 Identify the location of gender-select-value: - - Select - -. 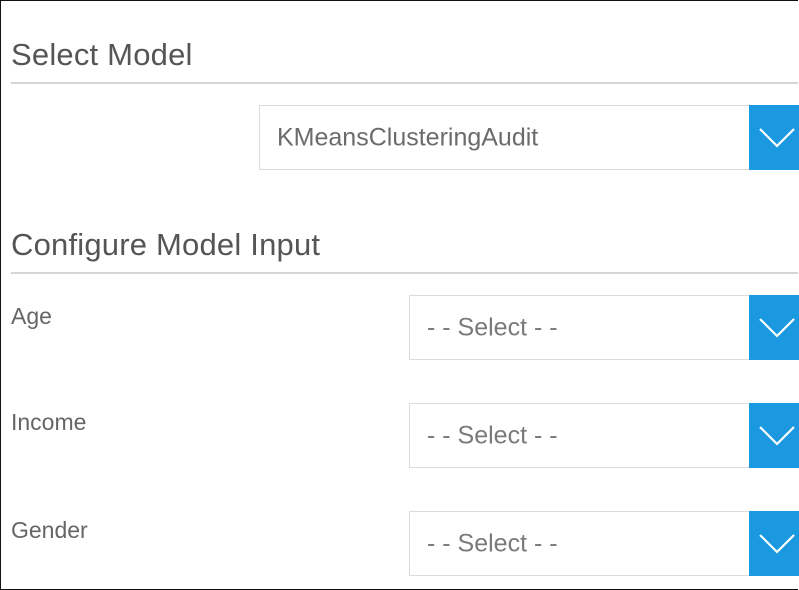
(492, 543).